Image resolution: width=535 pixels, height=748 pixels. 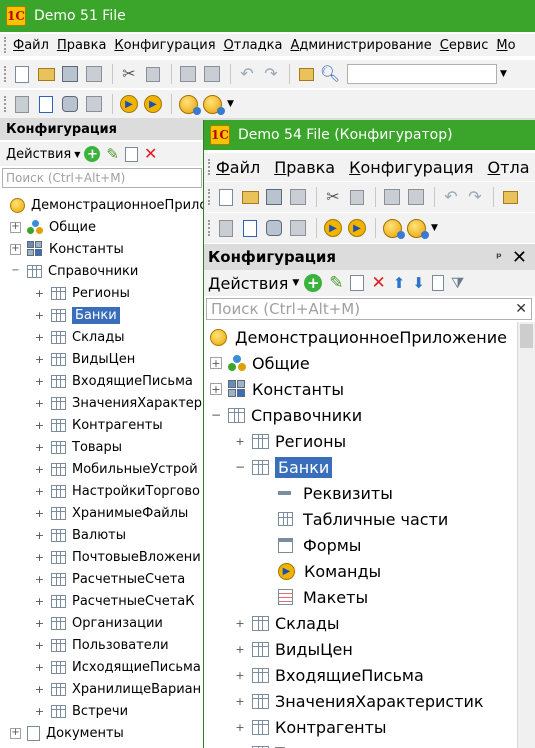 What do you see at coordinates (112, 154) in the screenshot?
I see `edit-icon: ✎` at bounding box center [112, 154].